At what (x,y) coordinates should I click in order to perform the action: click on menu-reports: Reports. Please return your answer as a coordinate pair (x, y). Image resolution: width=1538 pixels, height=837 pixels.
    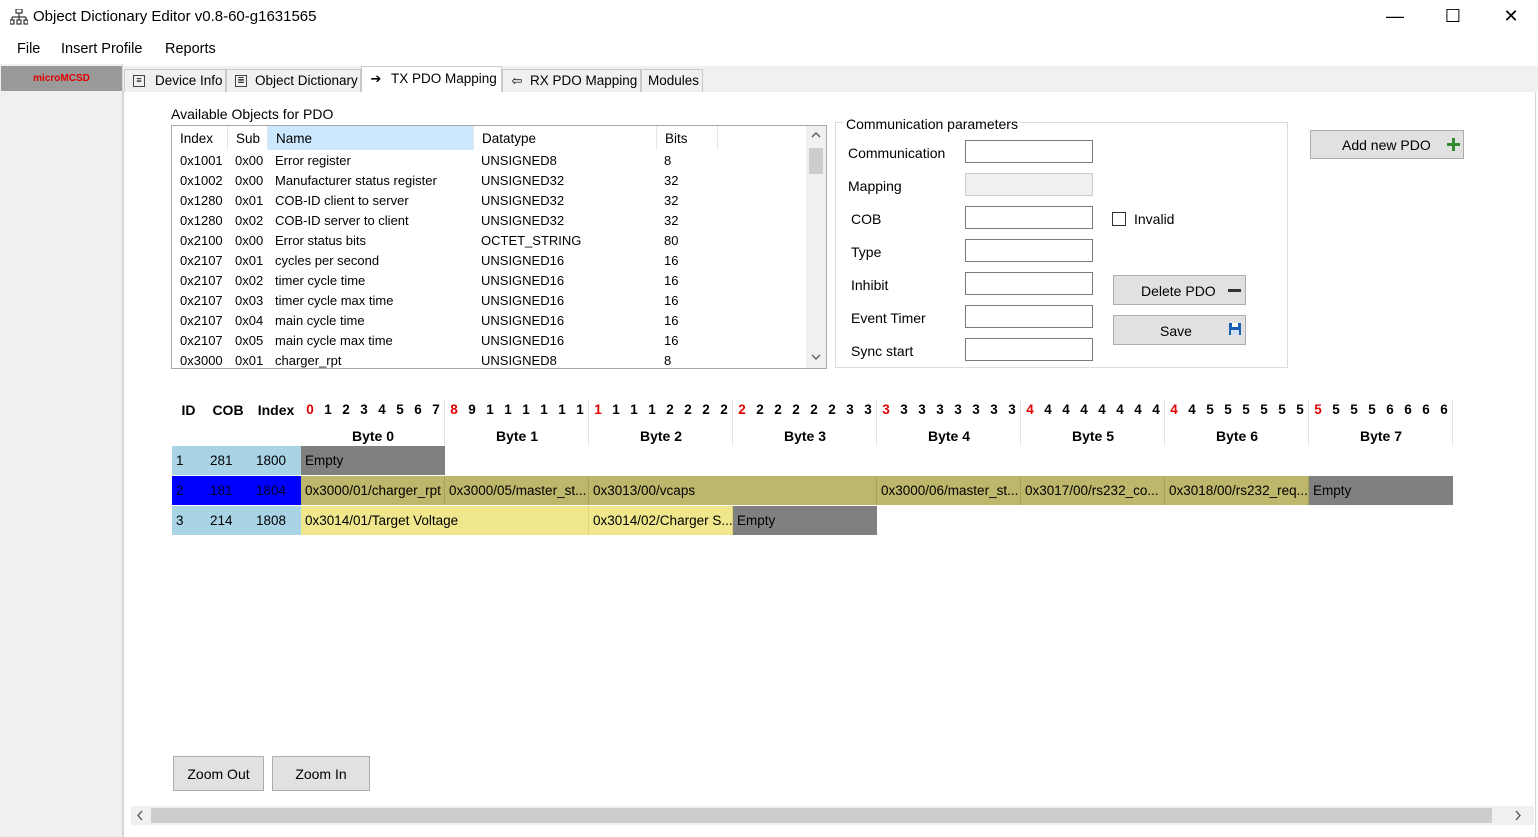
    Looking at the image, I should click on (190, 49).